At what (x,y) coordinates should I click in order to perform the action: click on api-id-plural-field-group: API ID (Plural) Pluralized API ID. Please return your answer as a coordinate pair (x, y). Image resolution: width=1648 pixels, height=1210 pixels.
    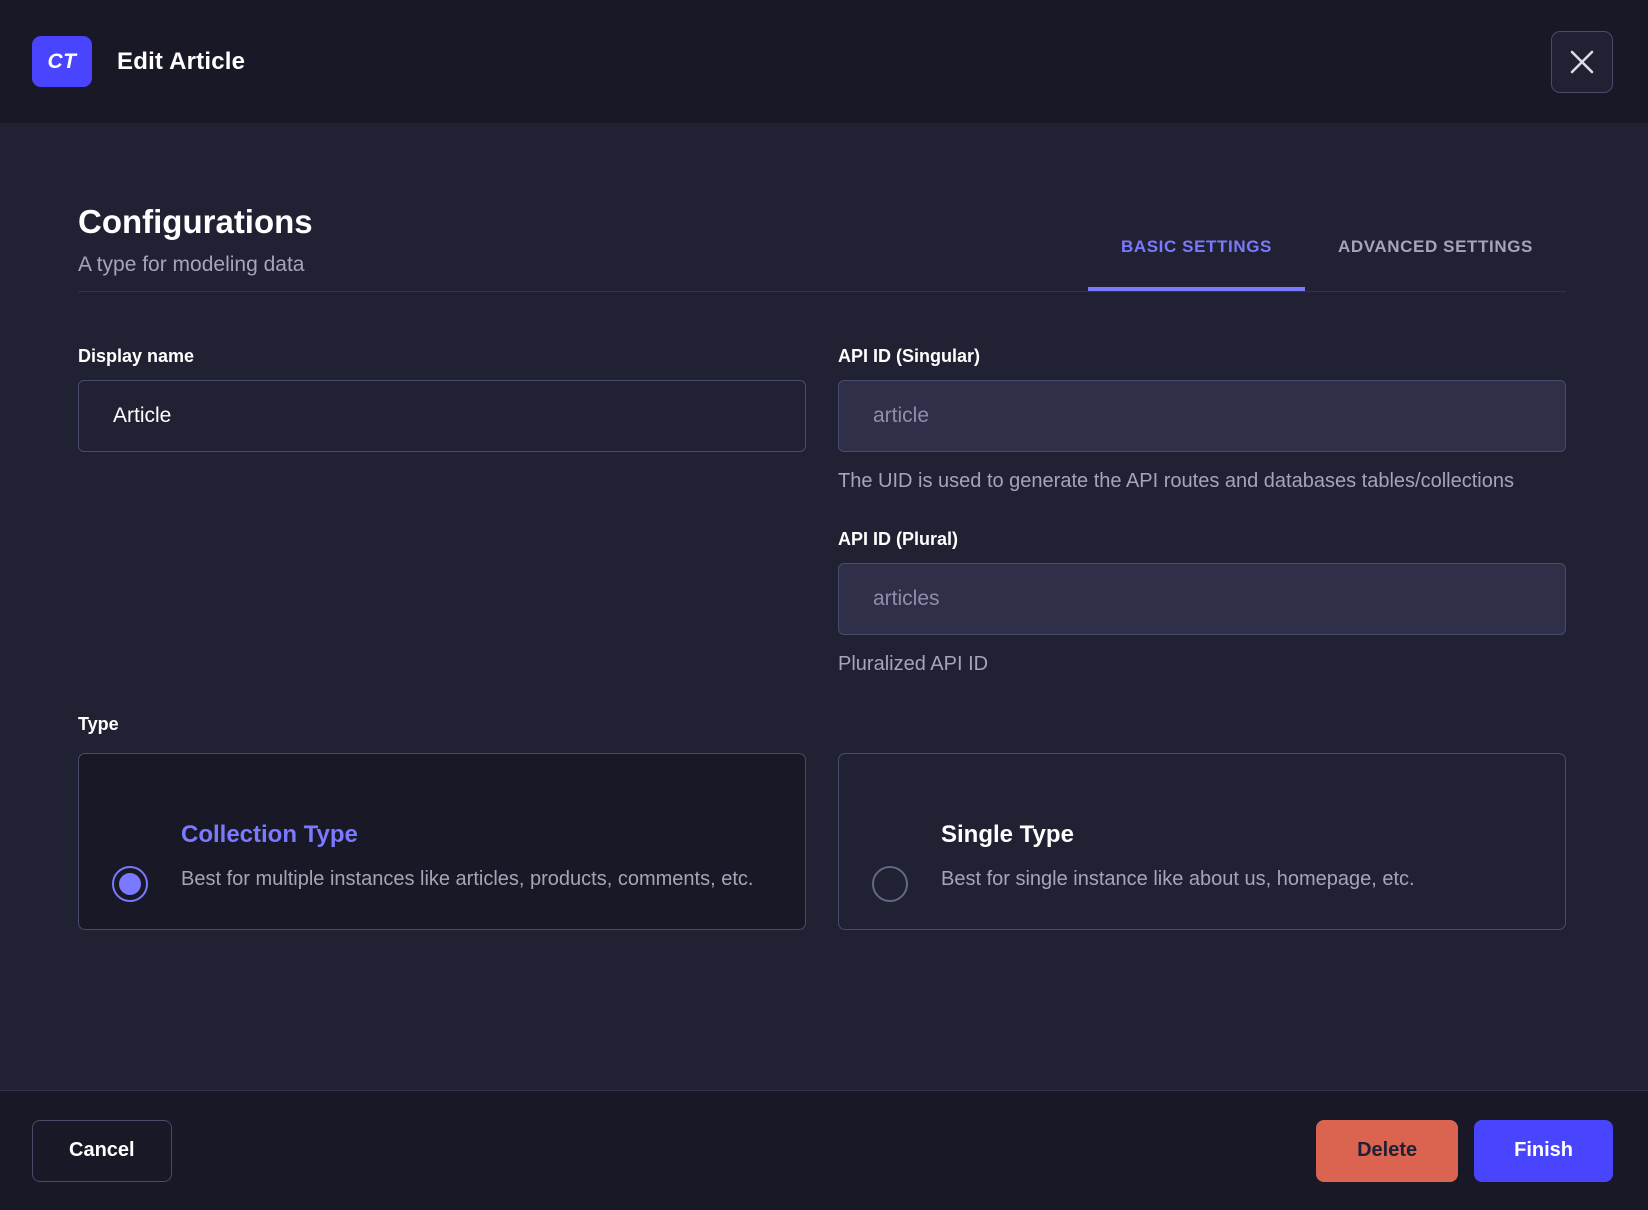
    Looking at the image, I should click on (1202, 603).